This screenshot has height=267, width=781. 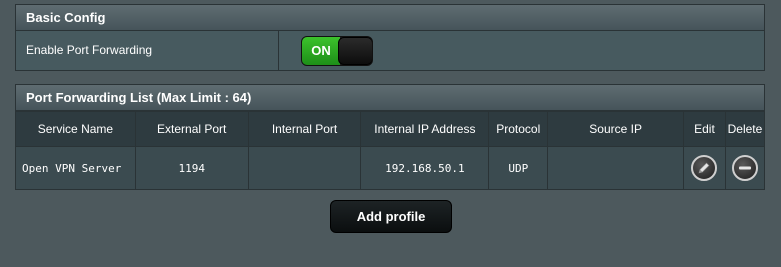 What do you see at coordinates (390, 97) in the screenshot?
I see `port-forwarding-list-header: Port Forwarding List (Max Limit : 64)` at bounding box center [390, 97].